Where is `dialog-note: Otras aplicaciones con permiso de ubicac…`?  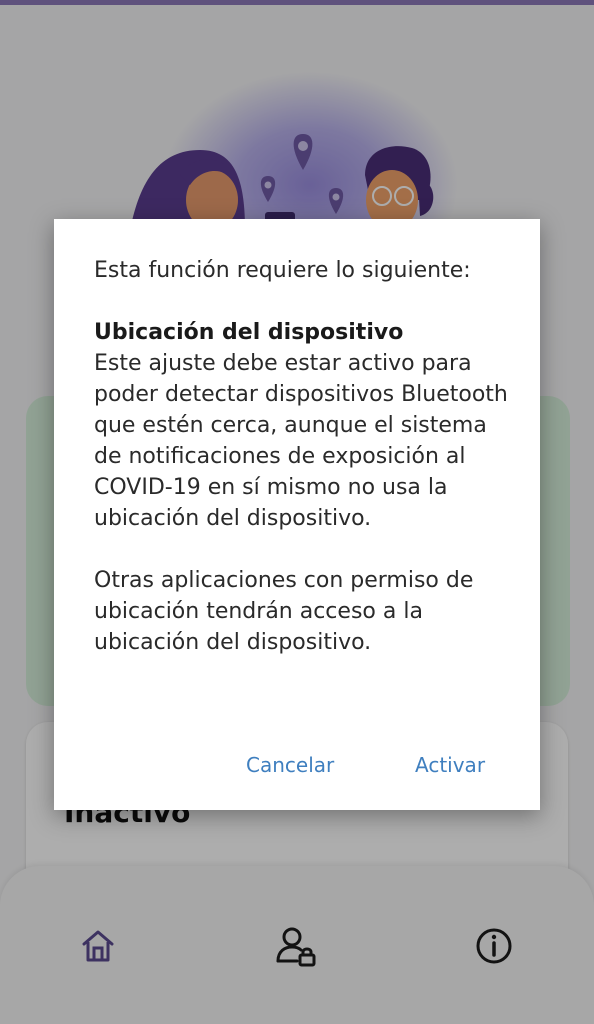
dialog-note: Otras aplicaciones con permiso de ubicac… is located at coordinates (284, 611).